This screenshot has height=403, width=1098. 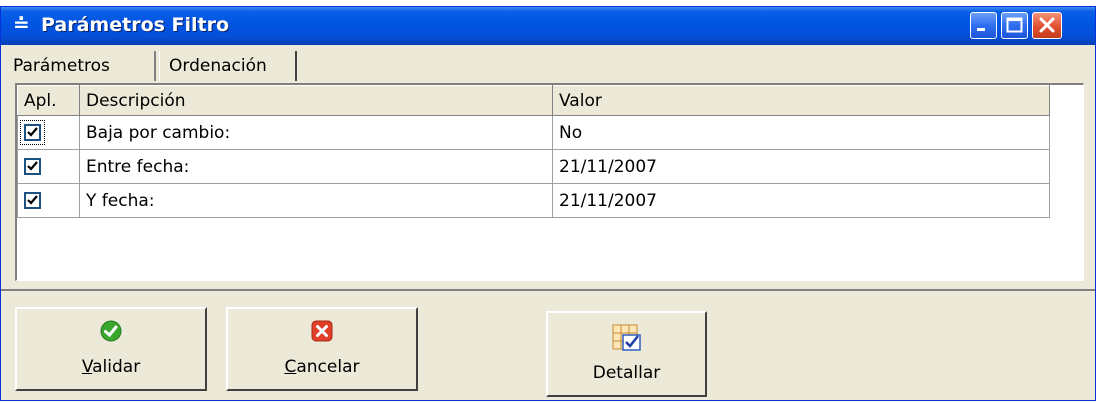 What do you see at coordinates (626, 337) in the screenshot?
I see `grid-detail-icon` at bounding box center [626, 337].